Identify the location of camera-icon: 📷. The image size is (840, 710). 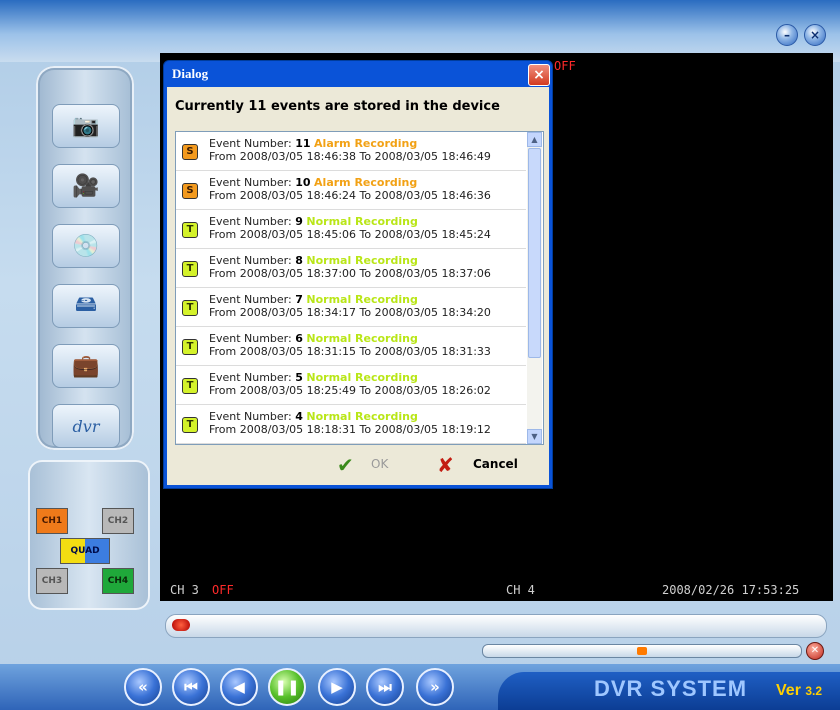
(86, 126).